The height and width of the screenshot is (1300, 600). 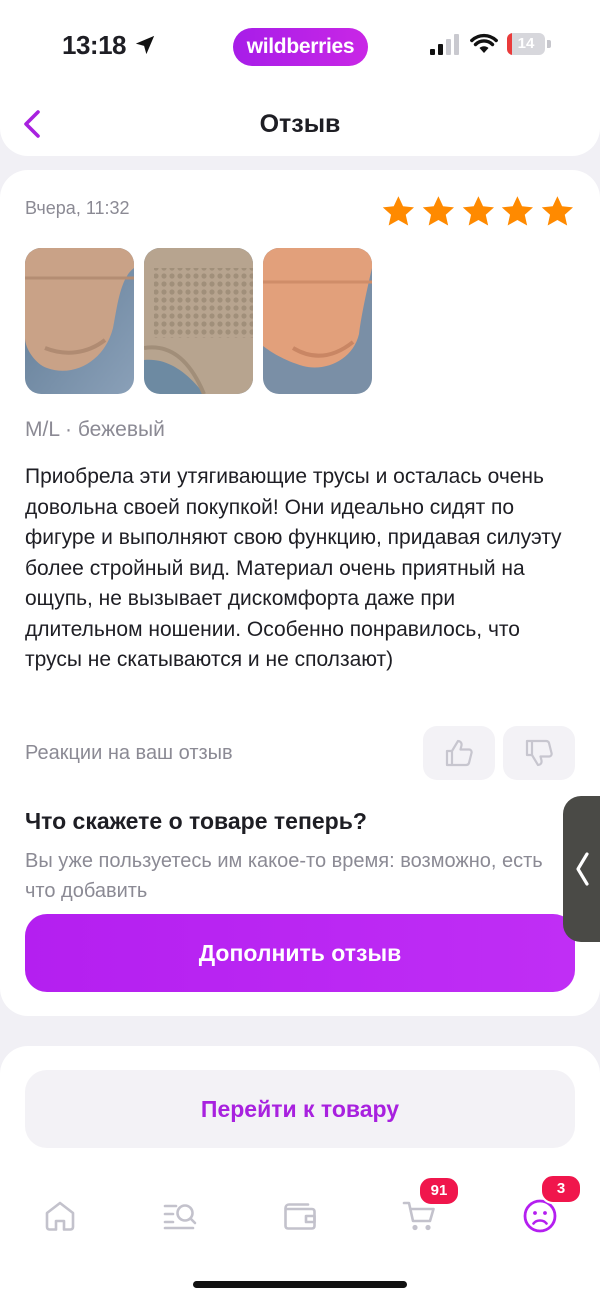 I want to click on battery-indicator: 14, so click(x=529, y=44).